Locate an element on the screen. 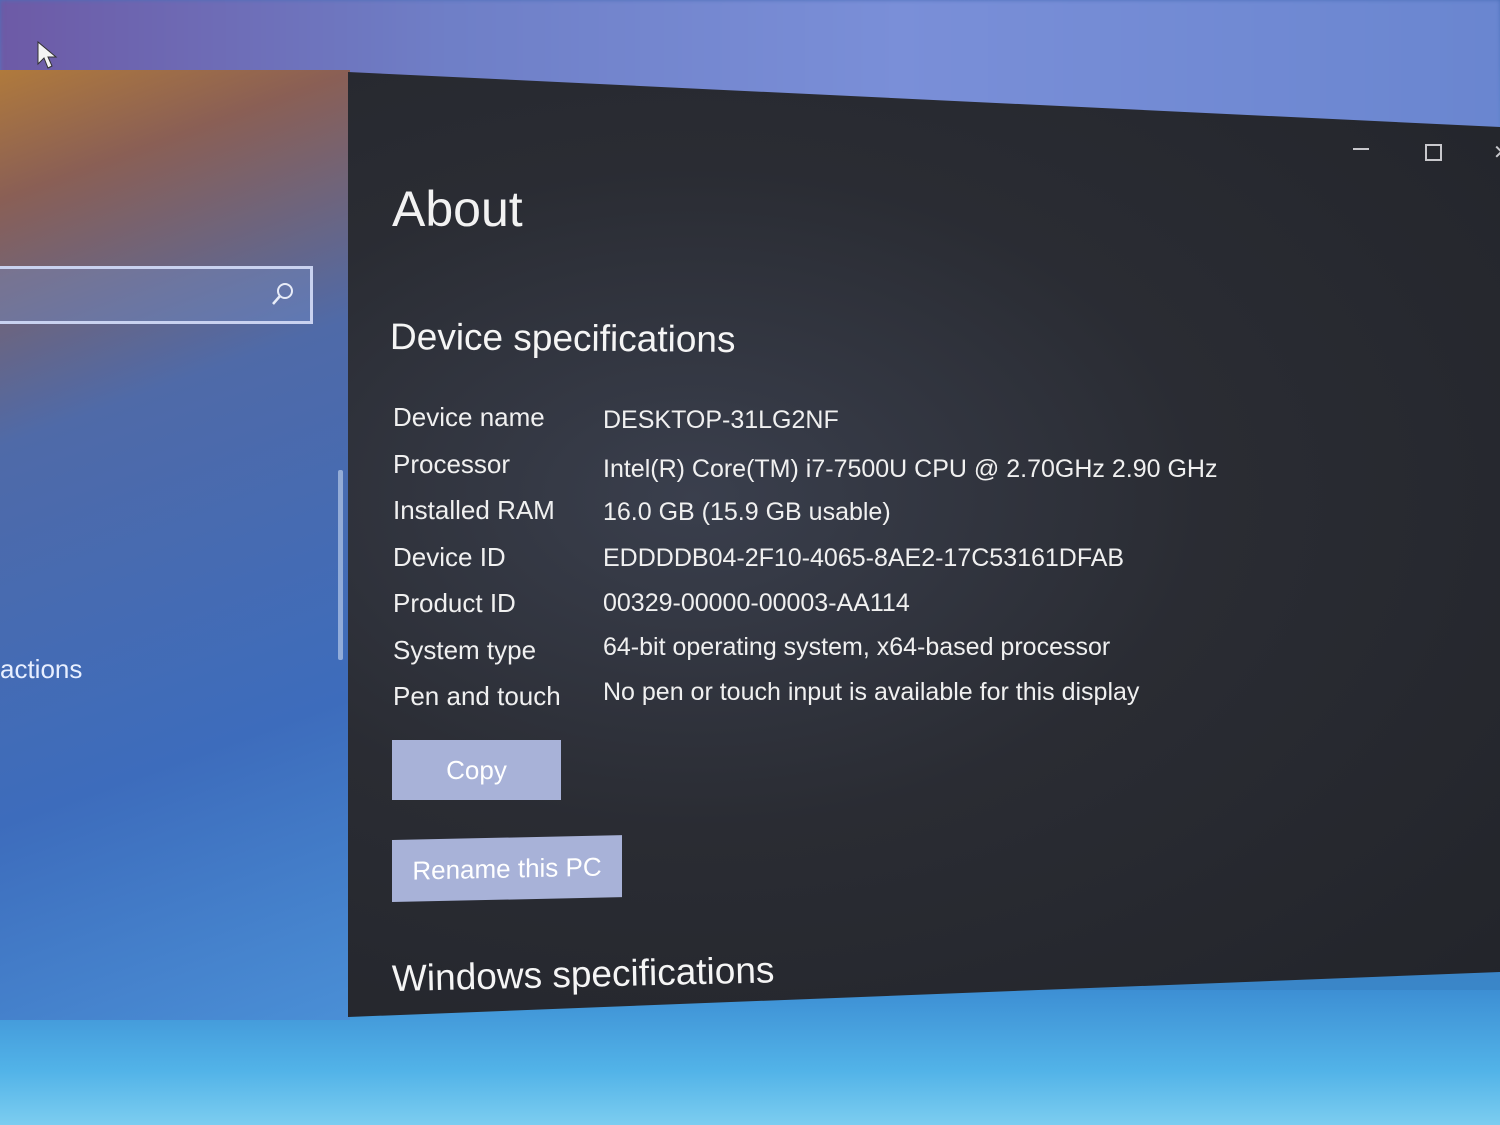 The height and width of the screenshot is (1125, 1500). spec-label-product-id: Product ID is located at coordinates (454, 603).